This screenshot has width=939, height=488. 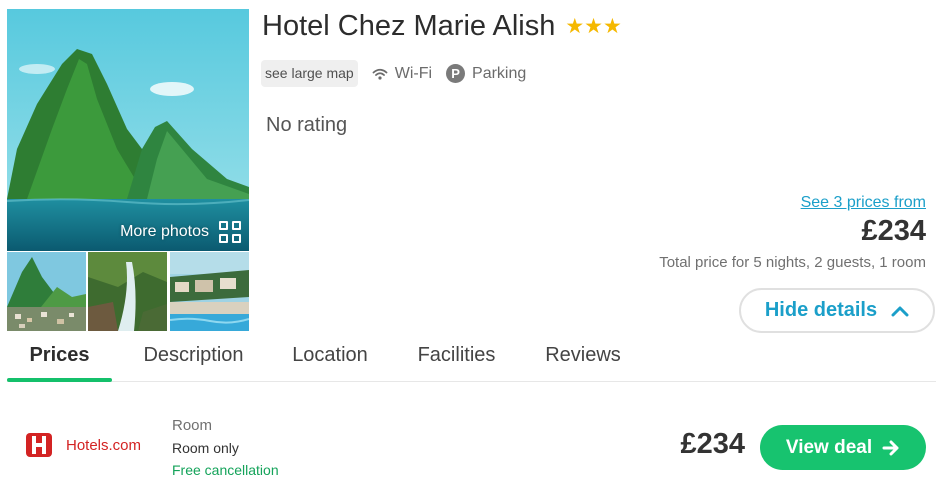 I want to click on mountain-lake-photo, so click(x=128, y=130).